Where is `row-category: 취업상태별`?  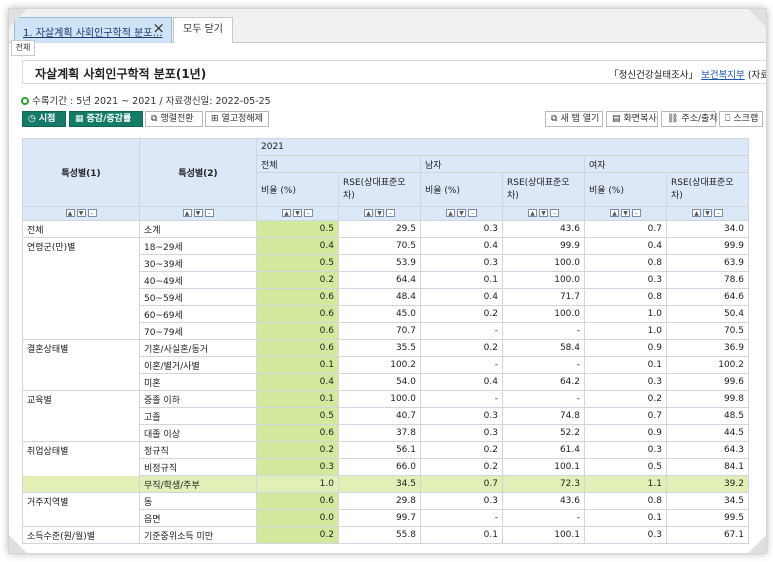 row-category: 취업상태별 is located at coordinates (81, 450).